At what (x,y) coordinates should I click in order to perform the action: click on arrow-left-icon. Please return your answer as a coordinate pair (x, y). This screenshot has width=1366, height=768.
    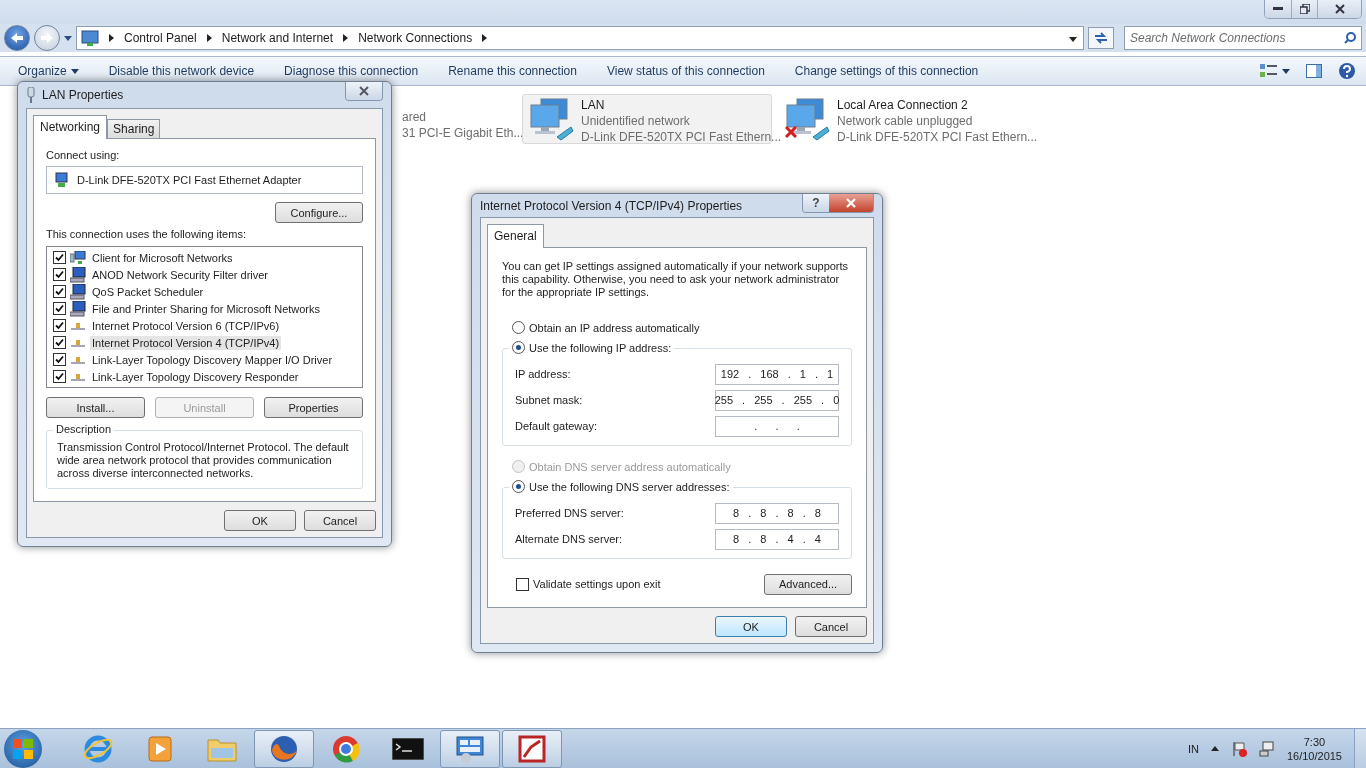
    Looking at the image, I should click on (17, 38).